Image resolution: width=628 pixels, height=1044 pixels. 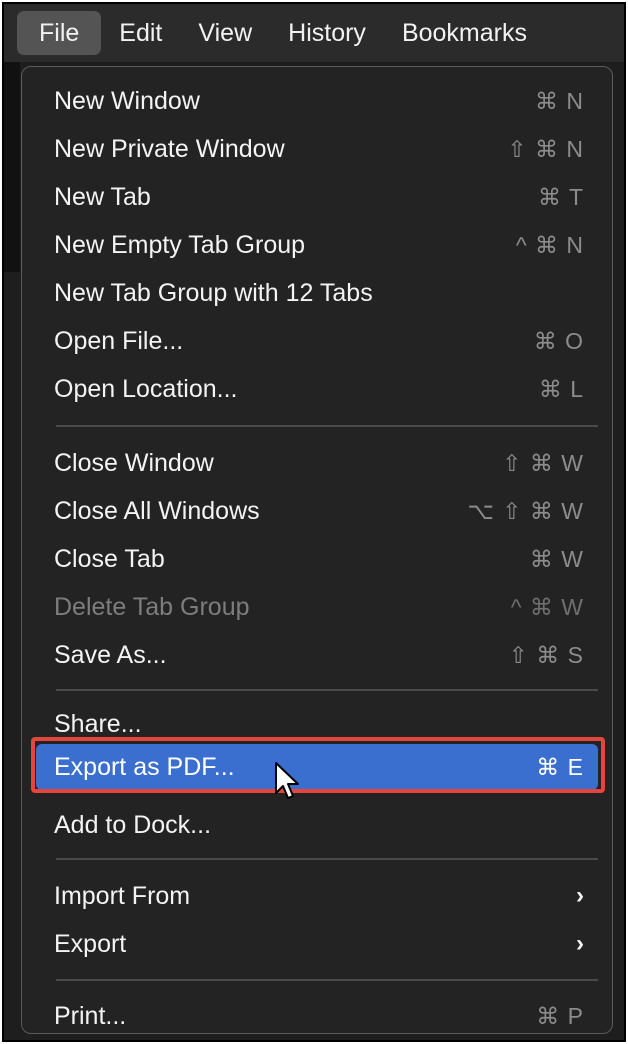 What do you see at coordinates (59, 33) in the screenshot?
I see `menubar-file: File` at bounding box center [59, 33].